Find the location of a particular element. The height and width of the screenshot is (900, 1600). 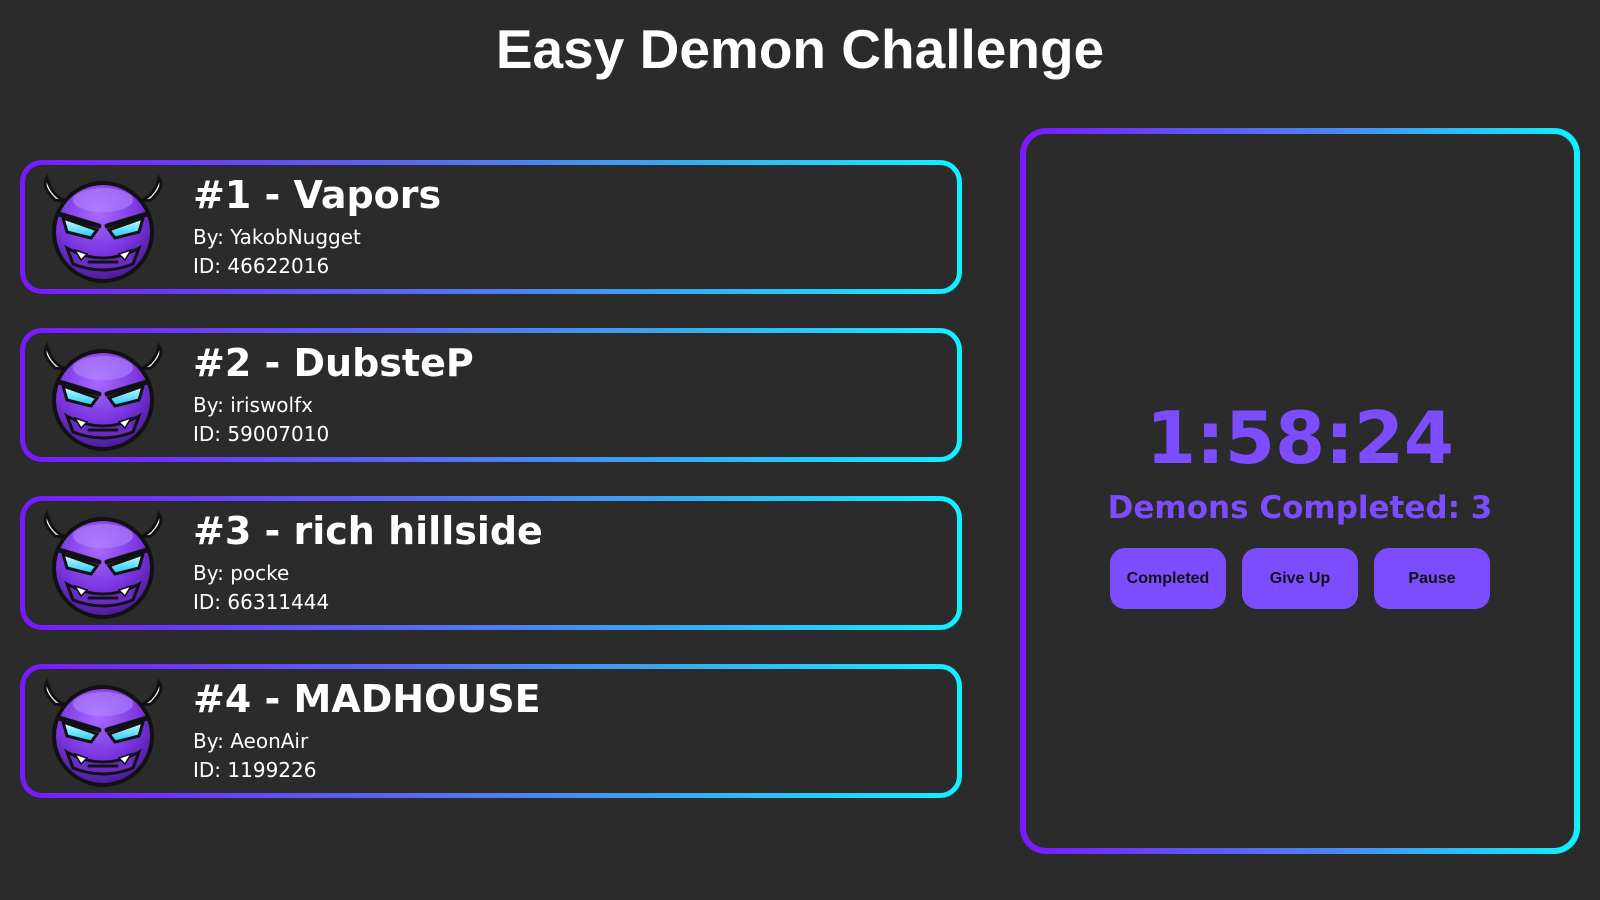

level-card-body: #1 - Vapors By: YakobNugget ID: 46622016 is located at coordinates (491, 227).